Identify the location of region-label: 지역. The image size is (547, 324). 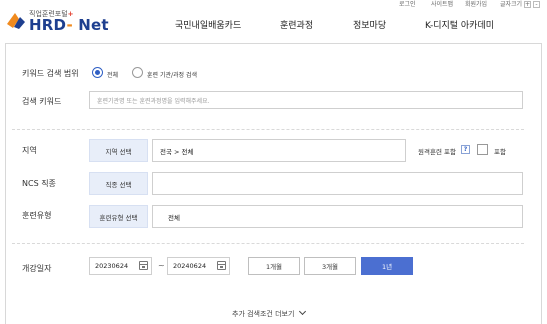
(29, 150).